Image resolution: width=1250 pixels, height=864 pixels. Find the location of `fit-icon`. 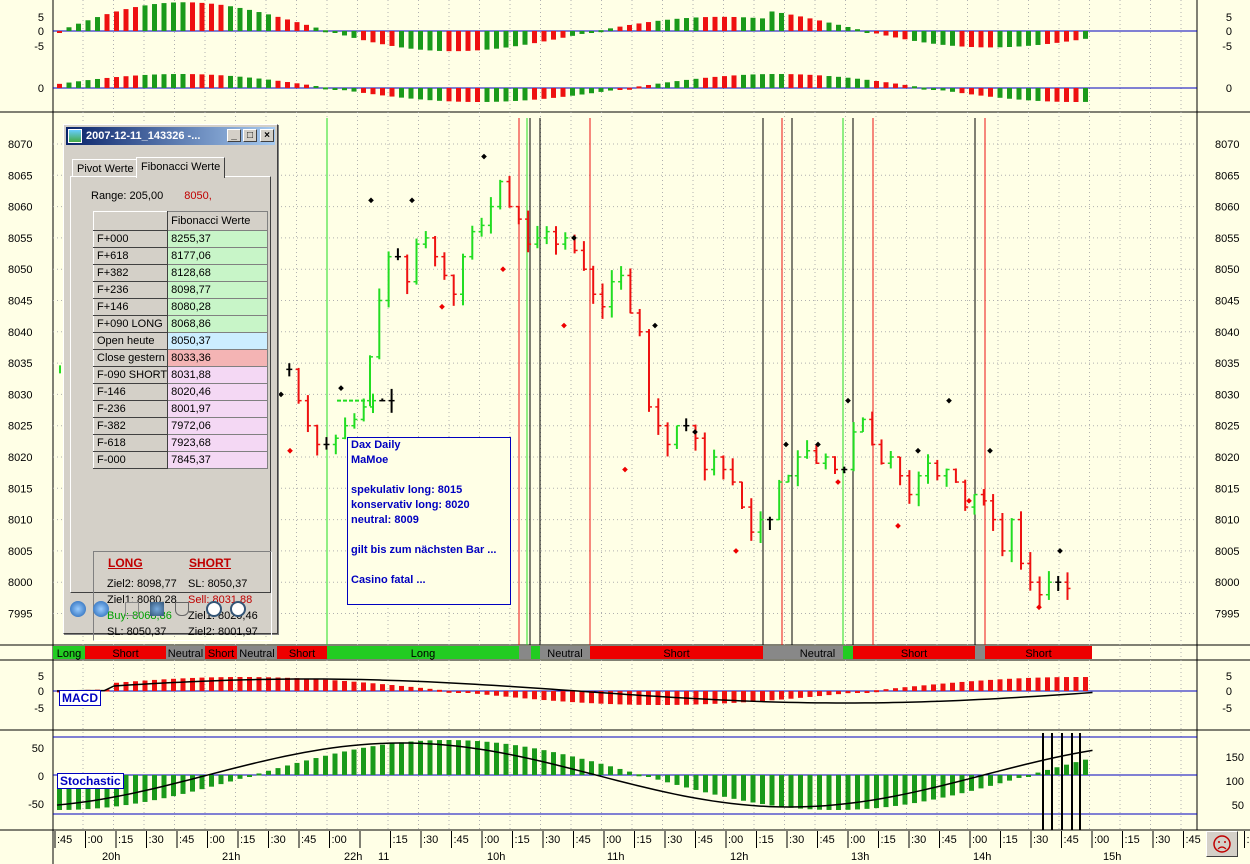

fit-icon is located at coordinates (132, 609).